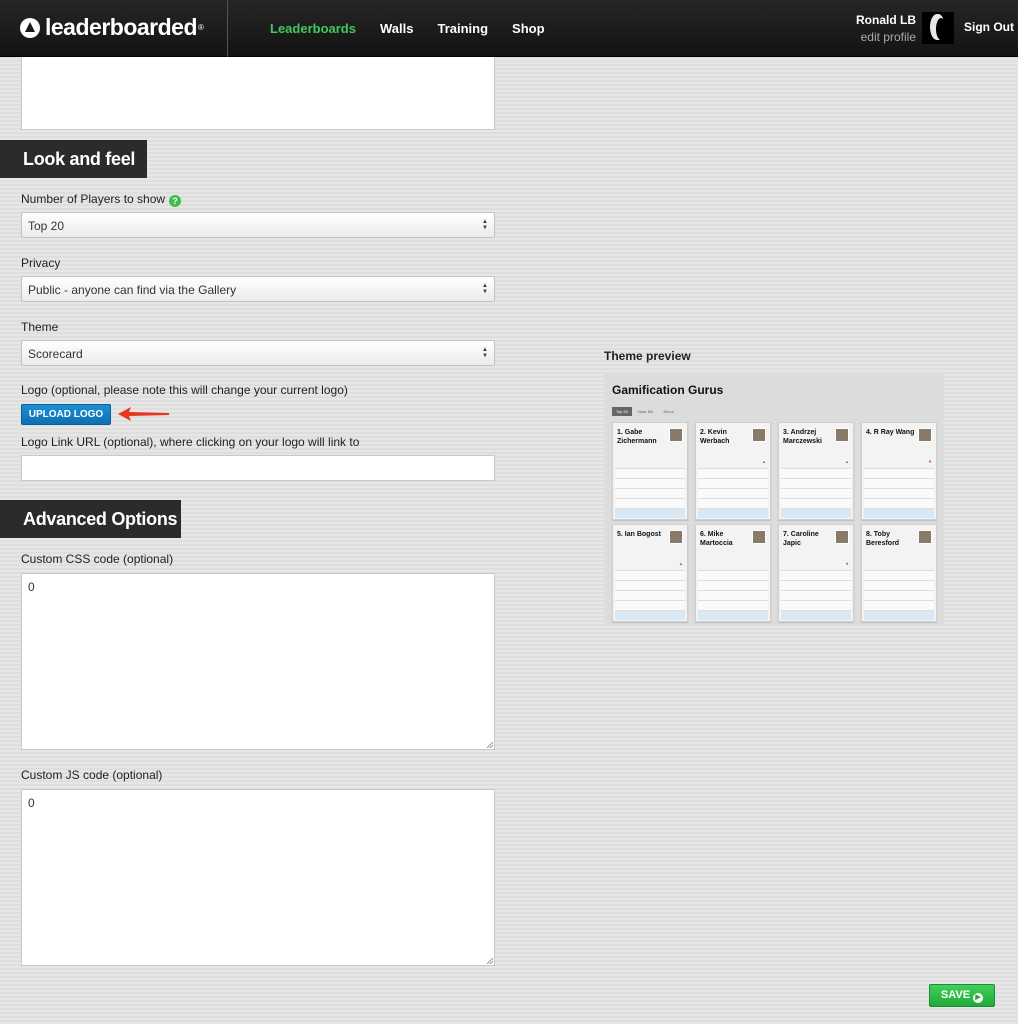 Image resolution: width=1018 pixels, height=1024 pixels. I want to click on privacy-label: Privacy, so click(41, 263).